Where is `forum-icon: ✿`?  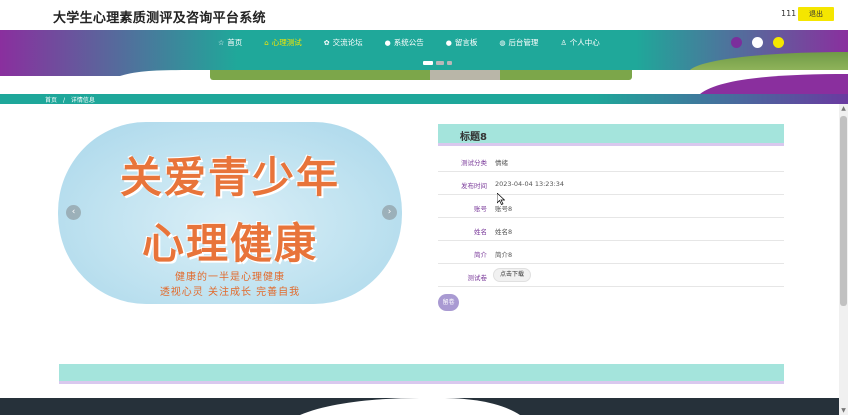 forum-icon: ✿ is located at coordinates (326, 42).